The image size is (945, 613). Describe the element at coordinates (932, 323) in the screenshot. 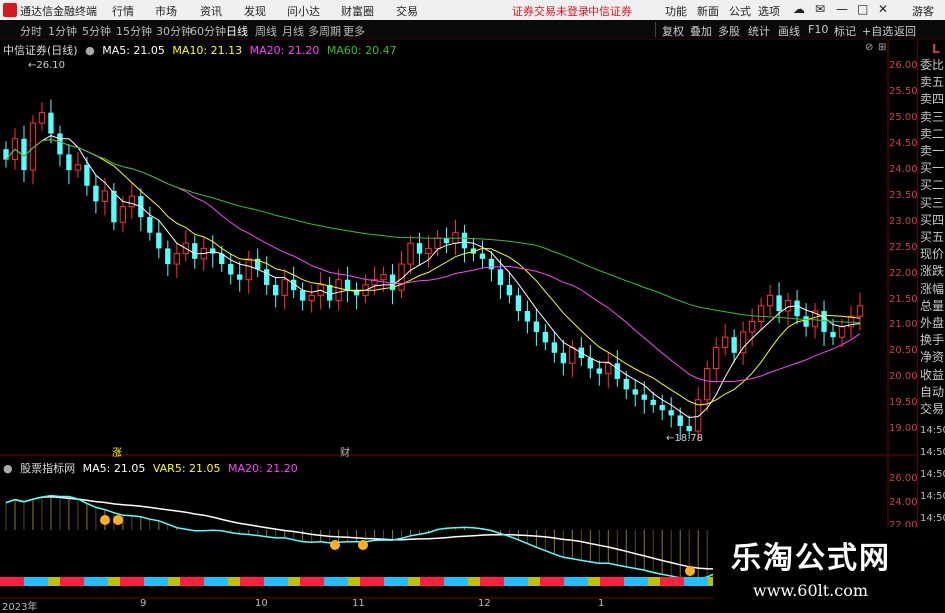

I see `quote-item: 外盘` at that location.